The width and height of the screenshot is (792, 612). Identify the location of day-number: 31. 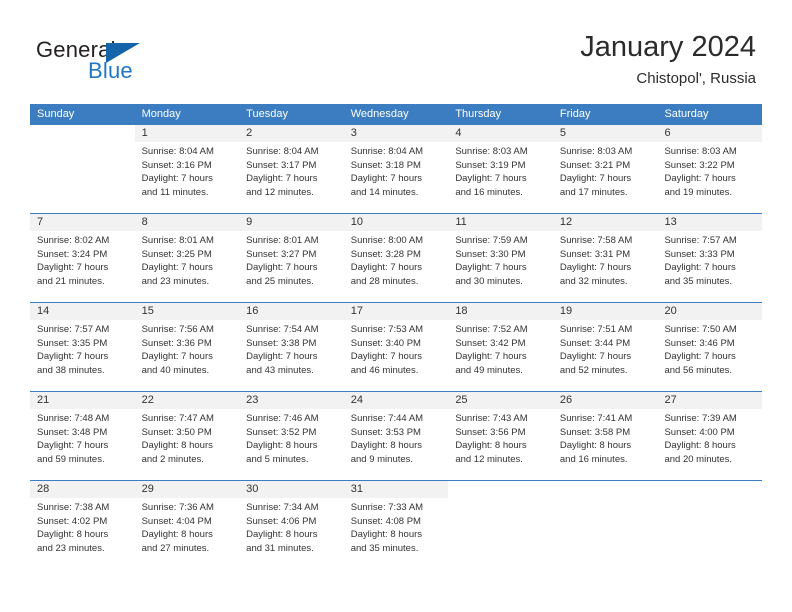
(356, 489).